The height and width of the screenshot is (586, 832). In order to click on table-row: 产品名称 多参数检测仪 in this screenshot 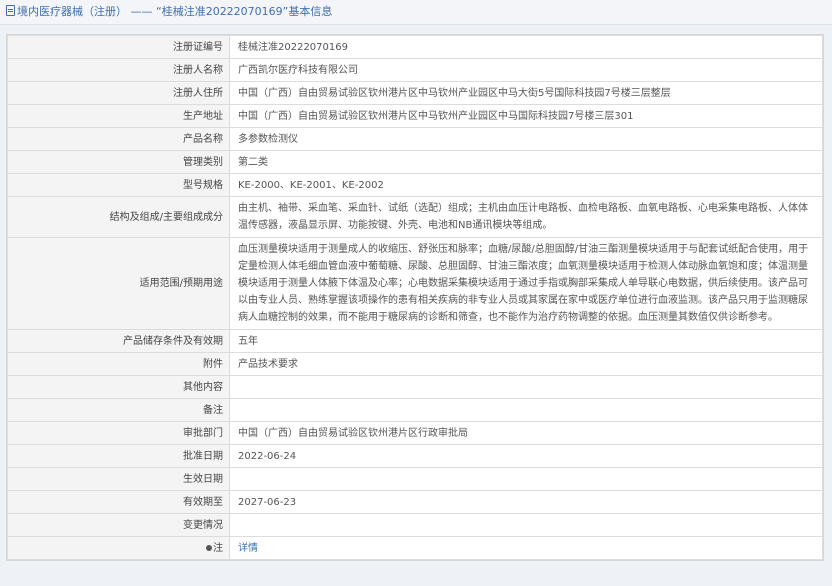, I will do `click(415, 139)`.